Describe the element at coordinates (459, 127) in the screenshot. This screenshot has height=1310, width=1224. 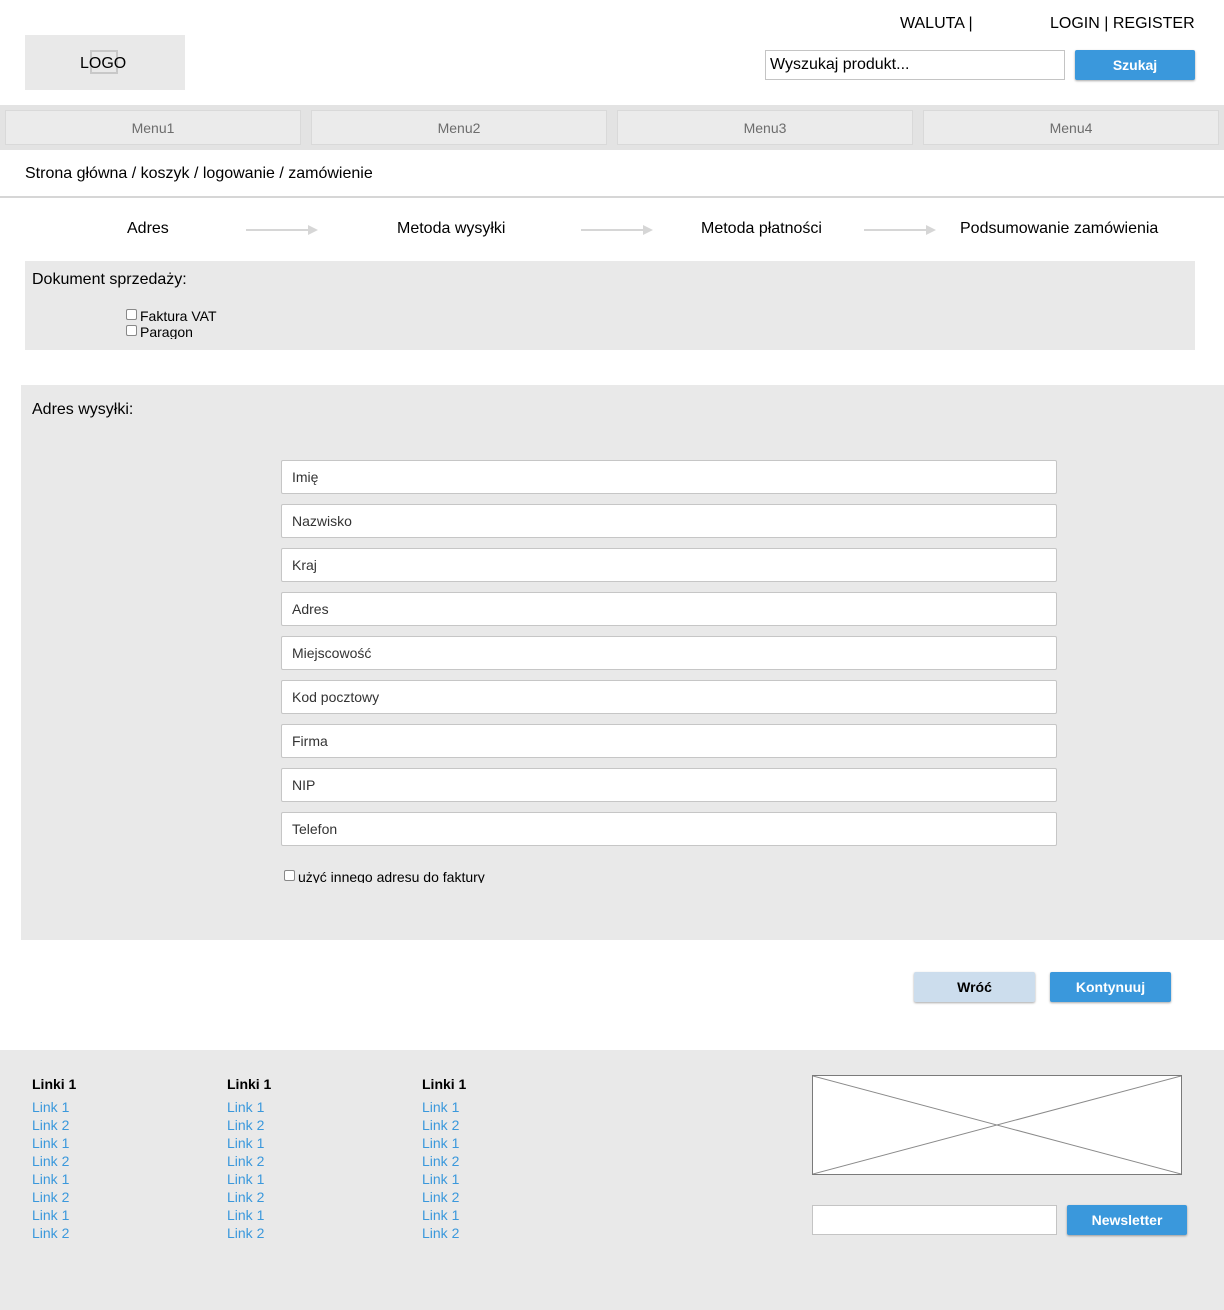
I see `menu-item-2: Menu2` at that location.